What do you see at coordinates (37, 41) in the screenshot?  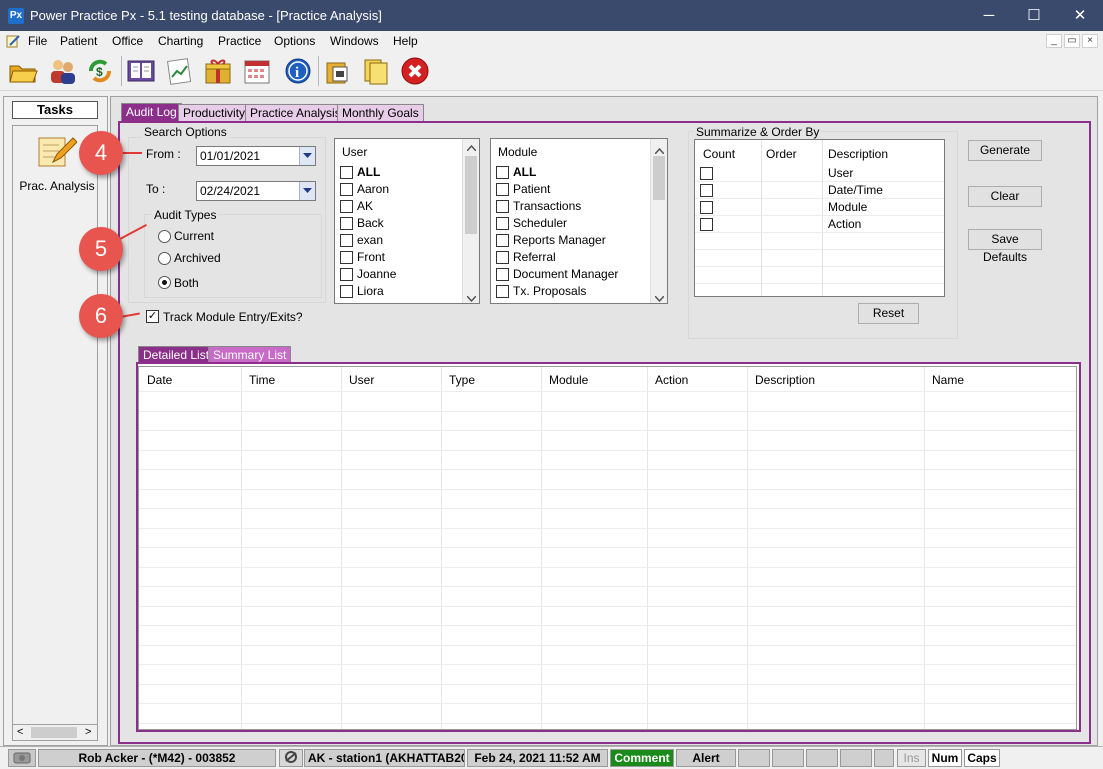 I see `menu-file: File` at bounding box center [37, 41].